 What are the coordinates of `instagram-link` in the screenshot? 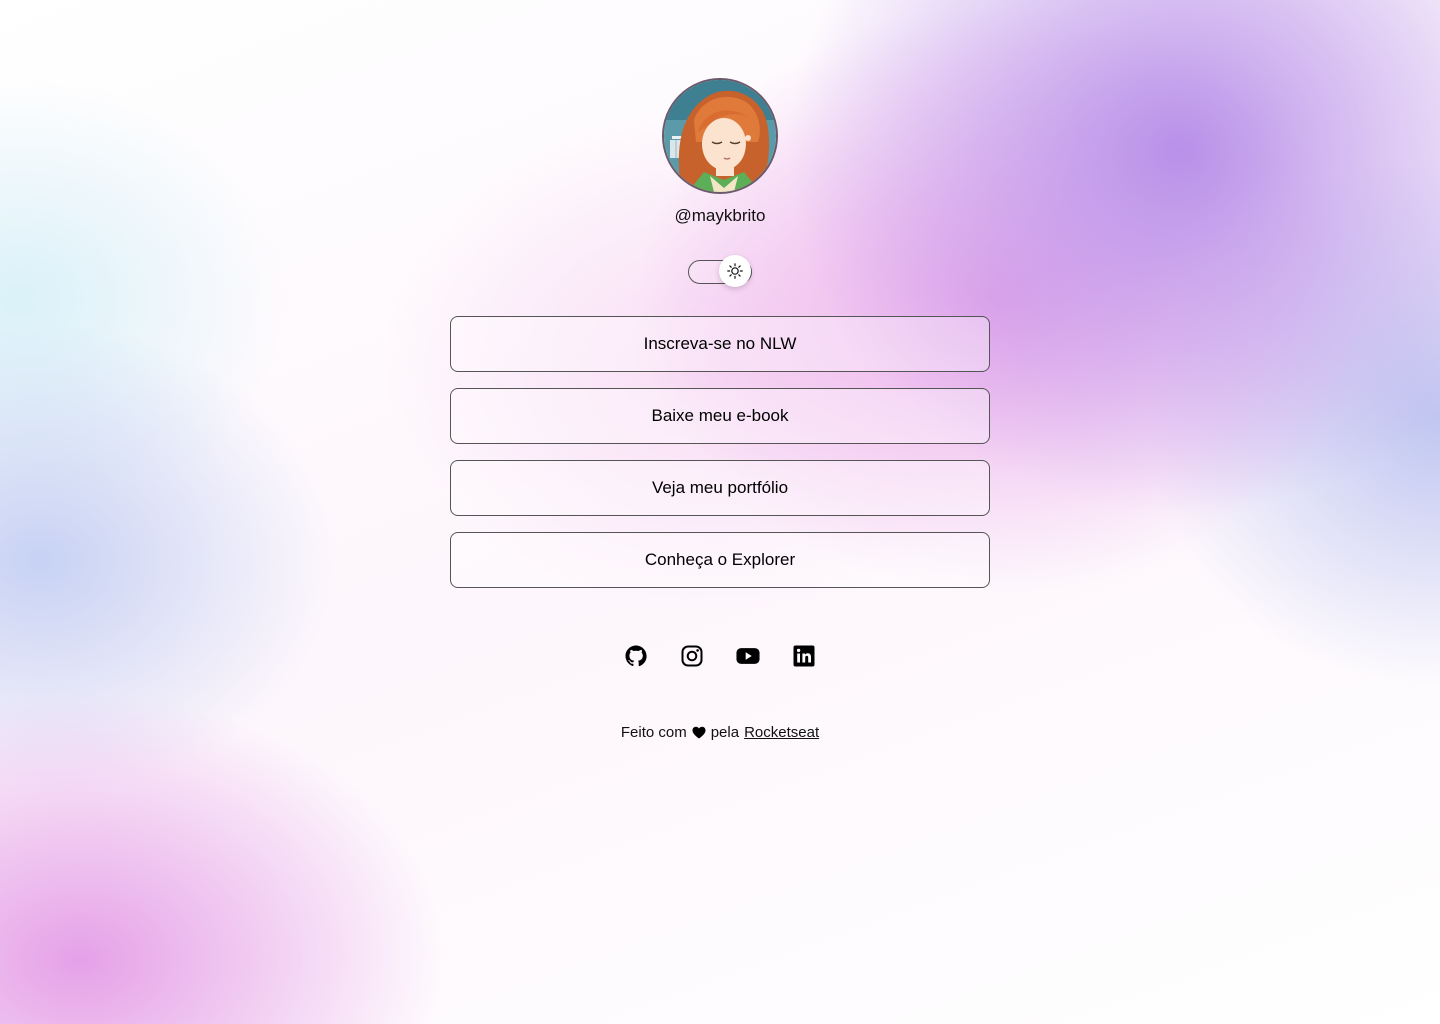 It's located at (692, 656).